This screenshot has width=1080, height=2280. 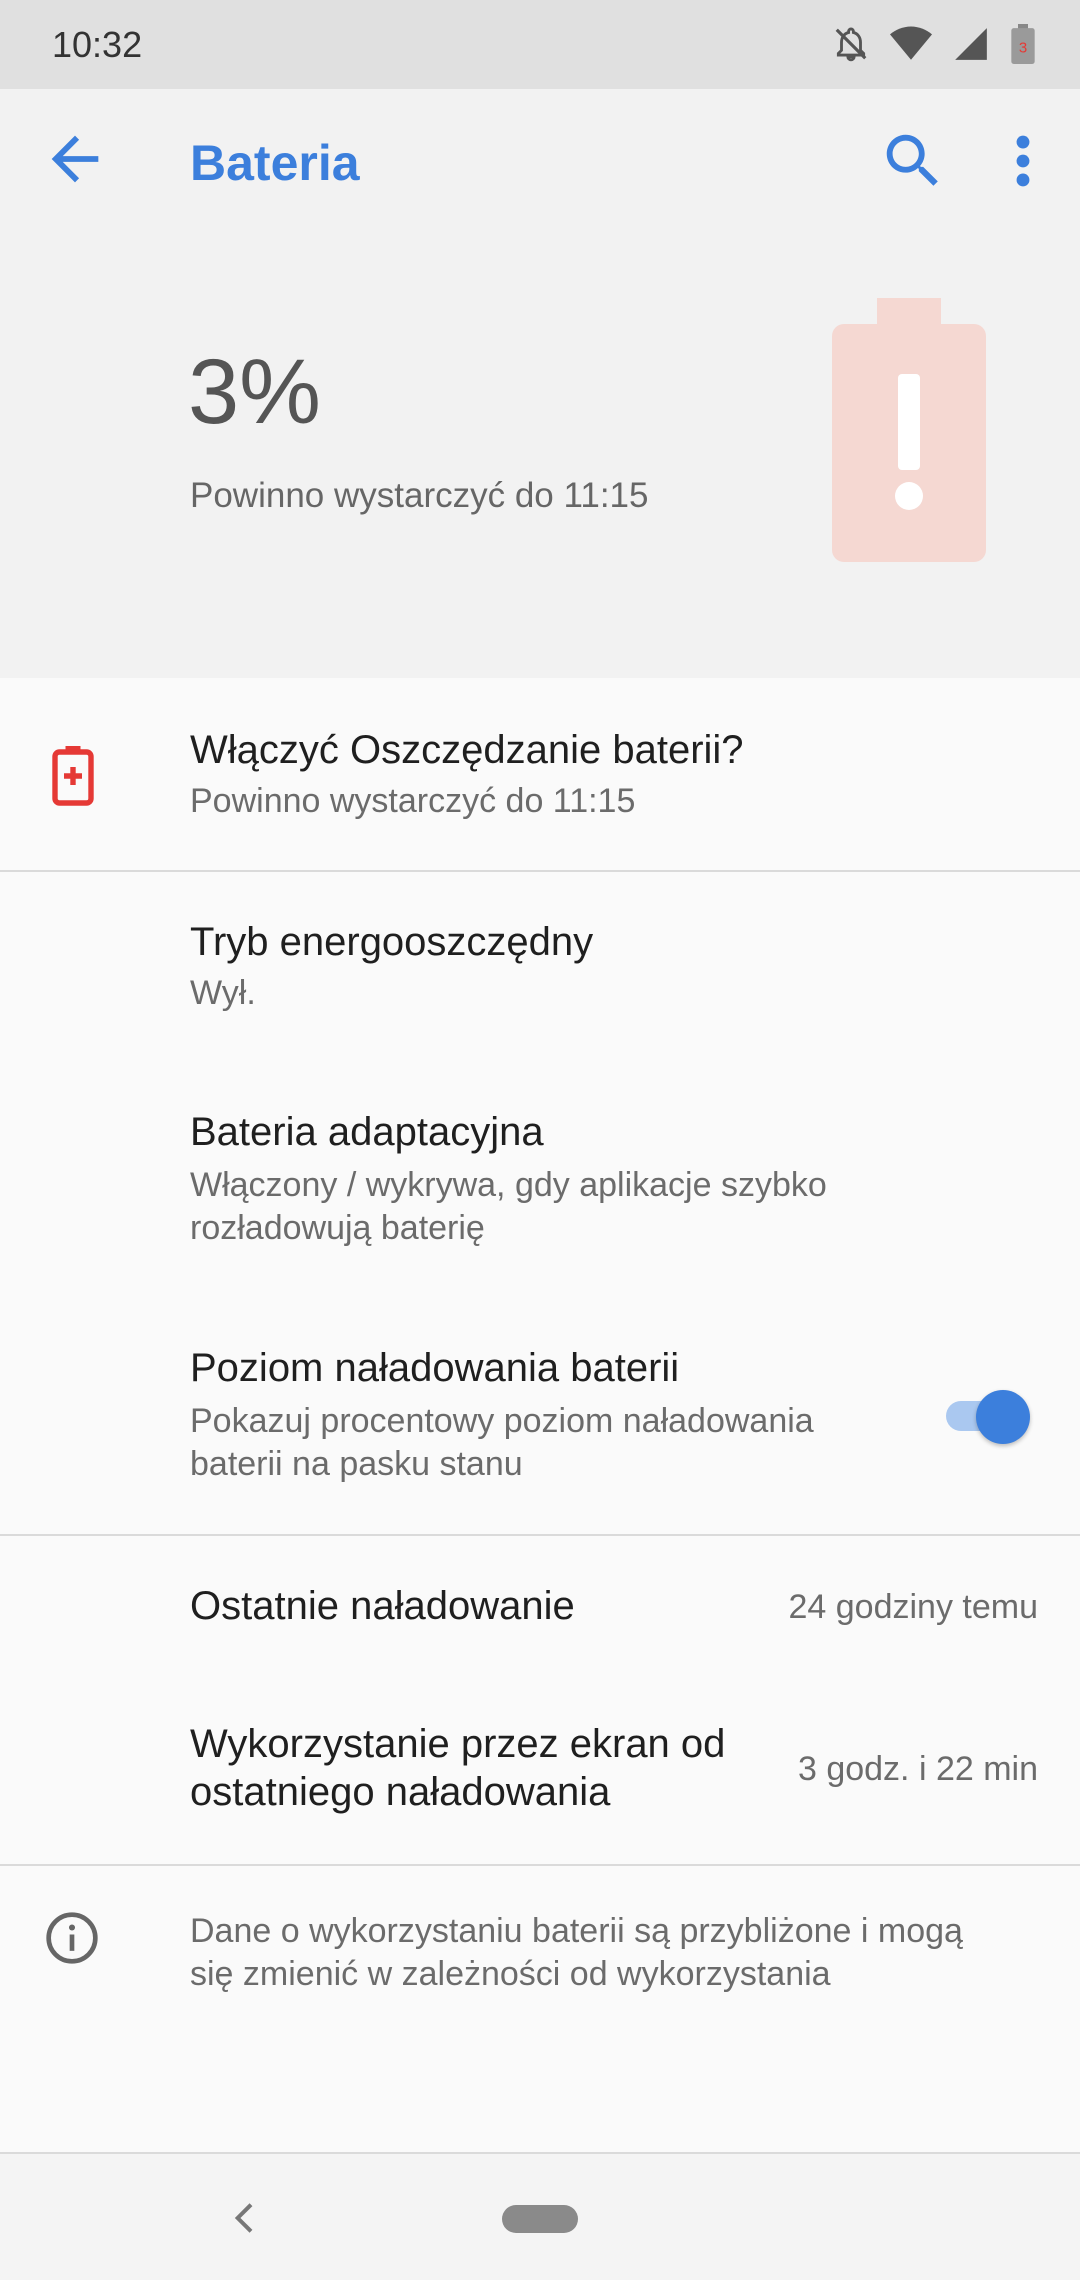 I want to click on status-icons: 3, so click(x=934, y=44).